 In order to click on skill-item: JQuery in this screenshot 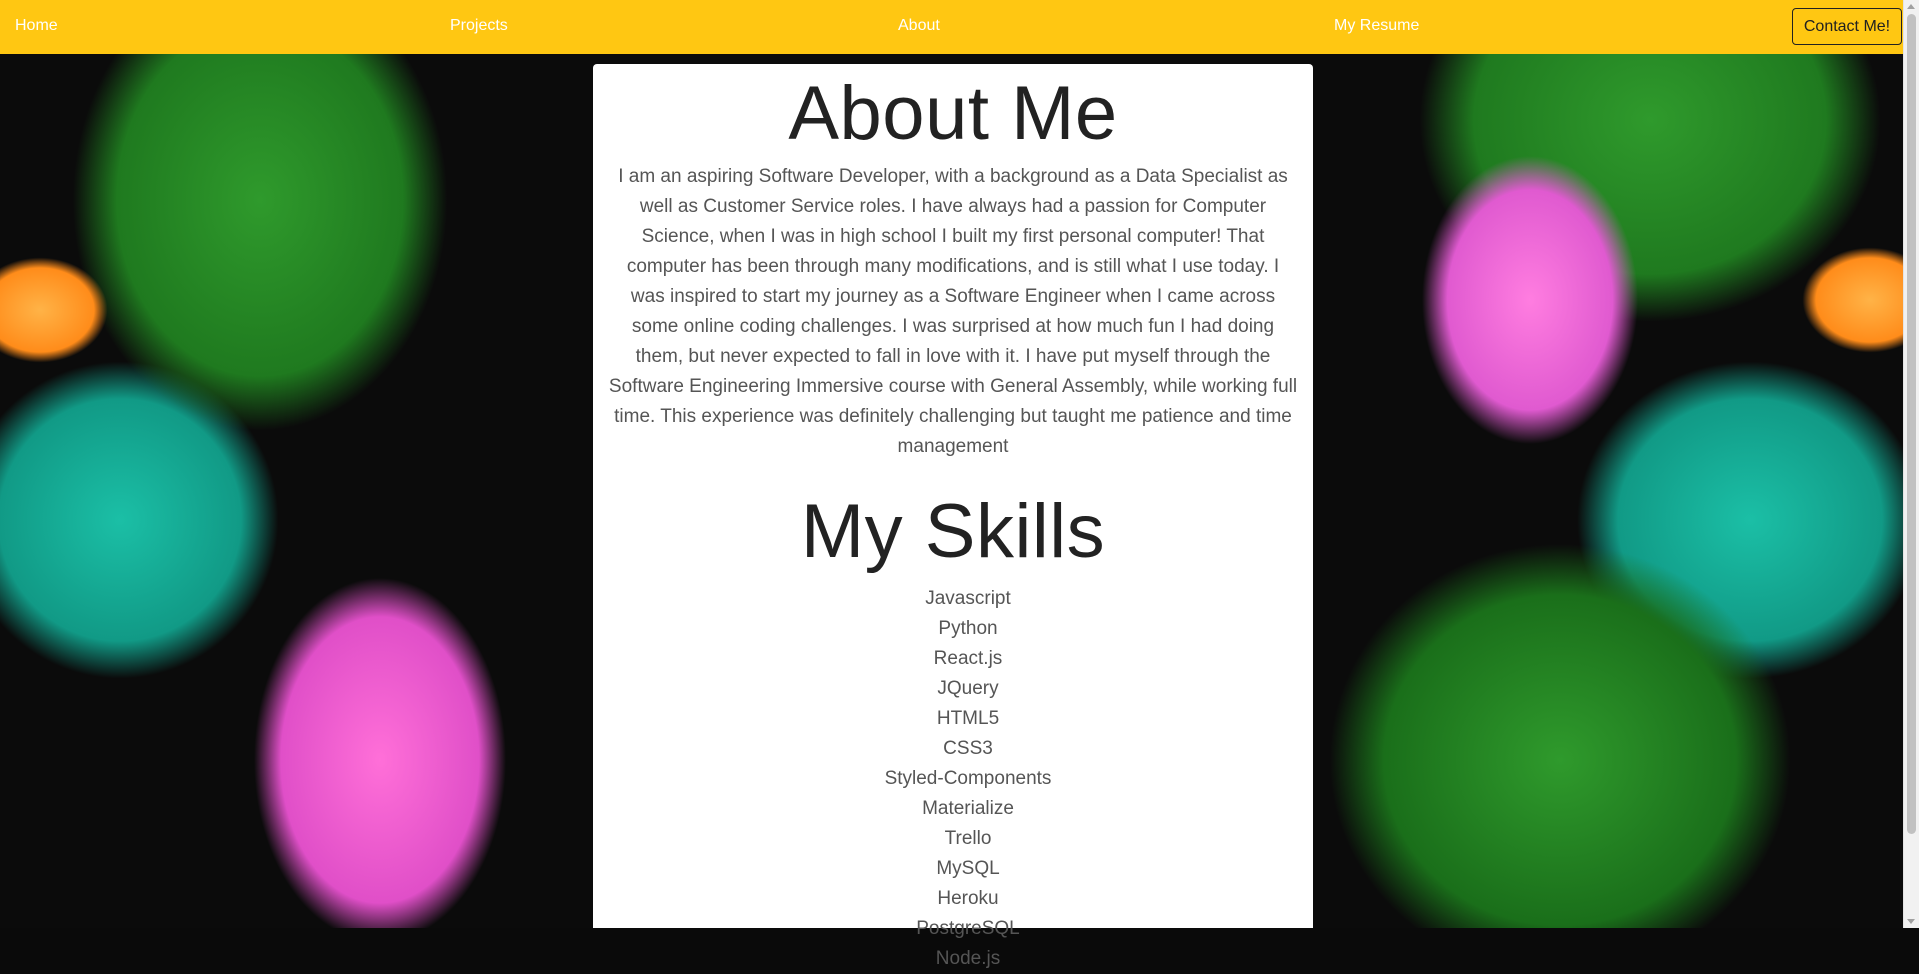, I will do `click(968, 688)`.